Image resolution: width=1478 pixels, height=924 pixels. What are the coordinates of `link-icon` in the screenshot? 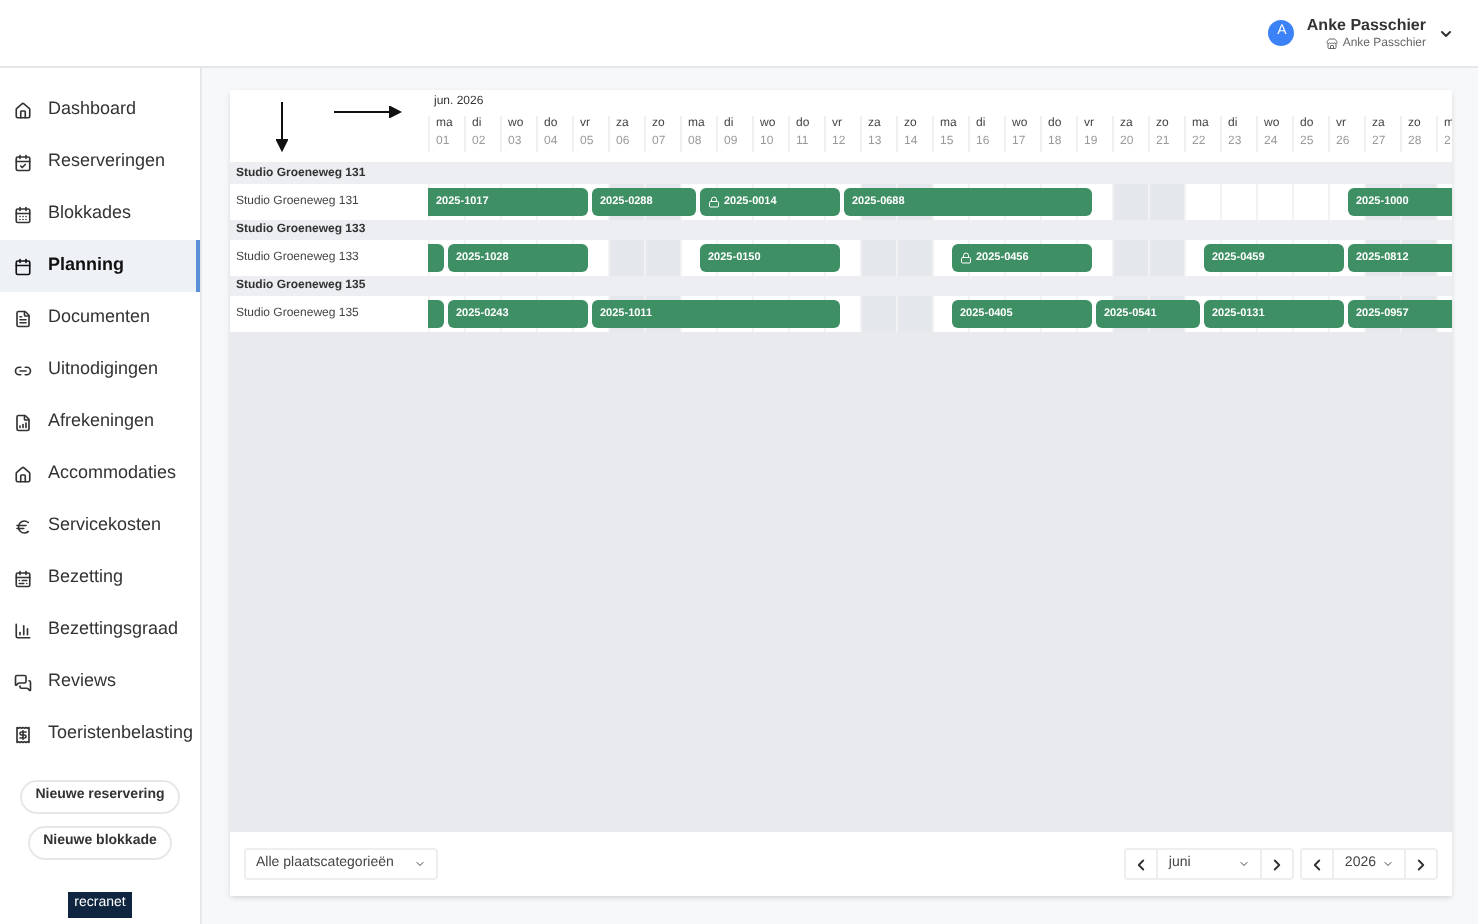 It's located at (23, 370).